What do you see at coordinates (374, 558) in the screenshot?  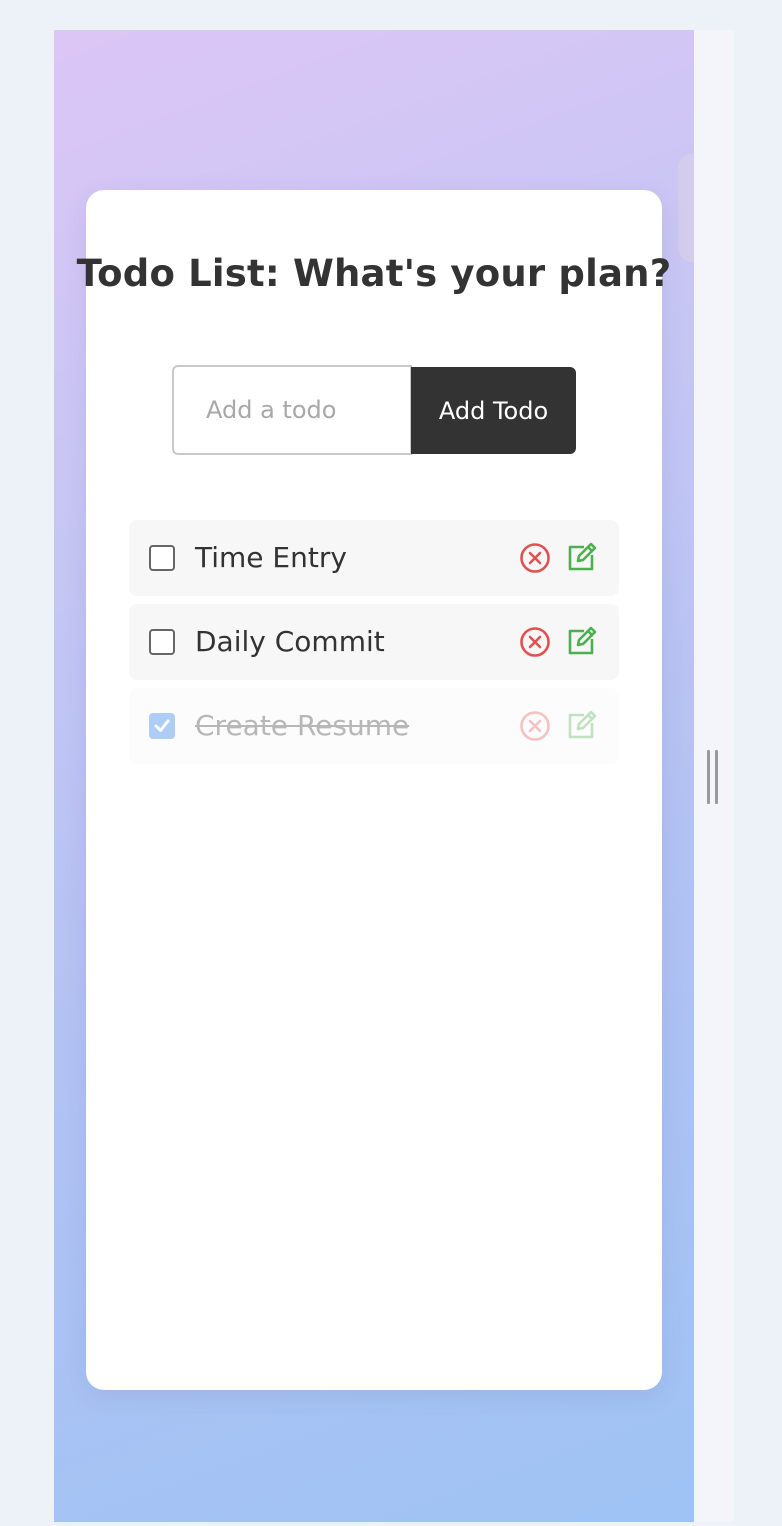 I see `todo-item: Time Entry` at bounding box center [374, 558].